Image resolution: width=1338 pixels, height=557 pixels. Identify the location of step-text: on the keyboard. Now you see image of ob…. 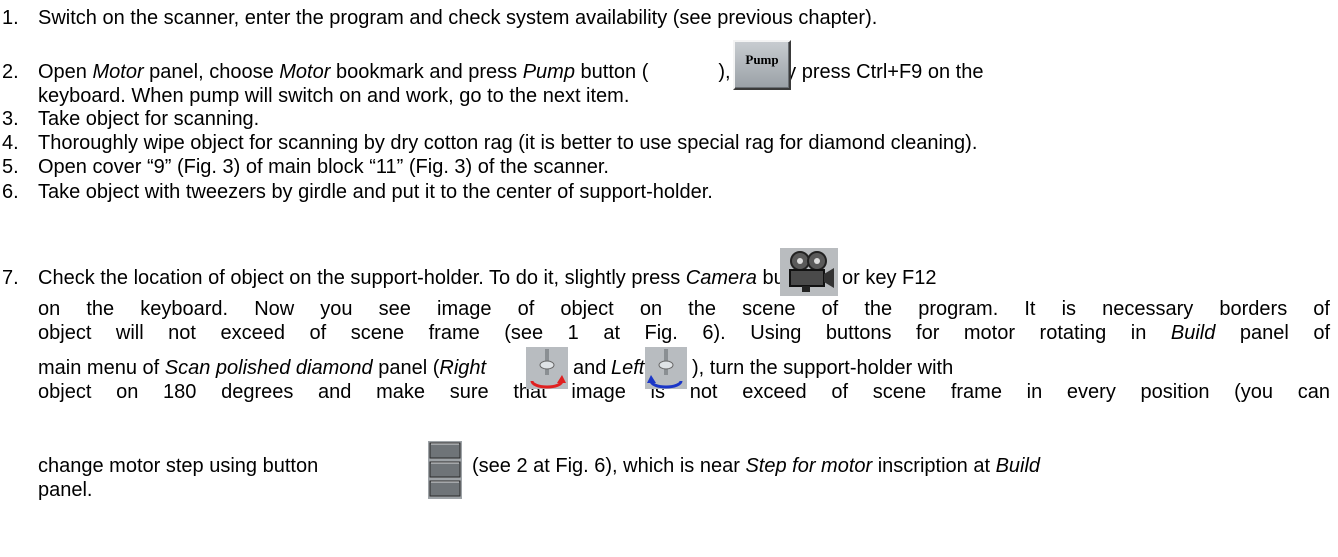
(684, 321).